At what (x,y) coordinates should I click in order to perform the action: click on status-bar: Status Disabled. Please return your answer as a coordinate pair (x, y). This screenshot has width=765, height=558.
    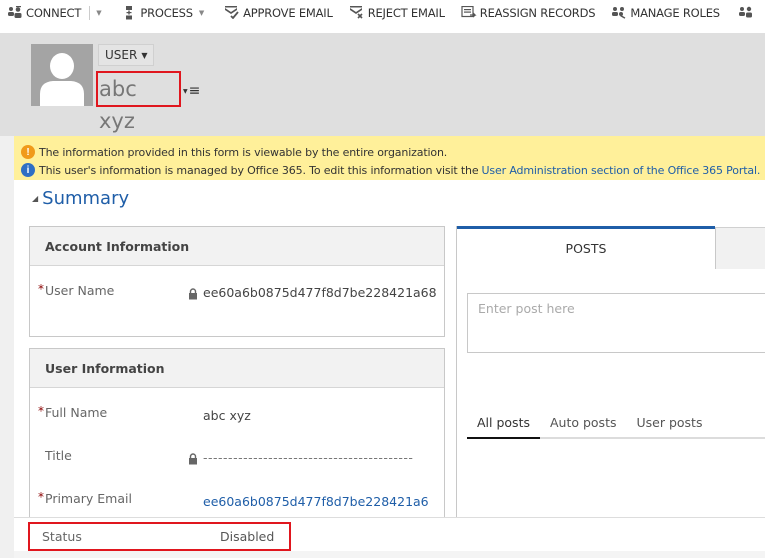
    Looking at the image, I should click on (389, 534).